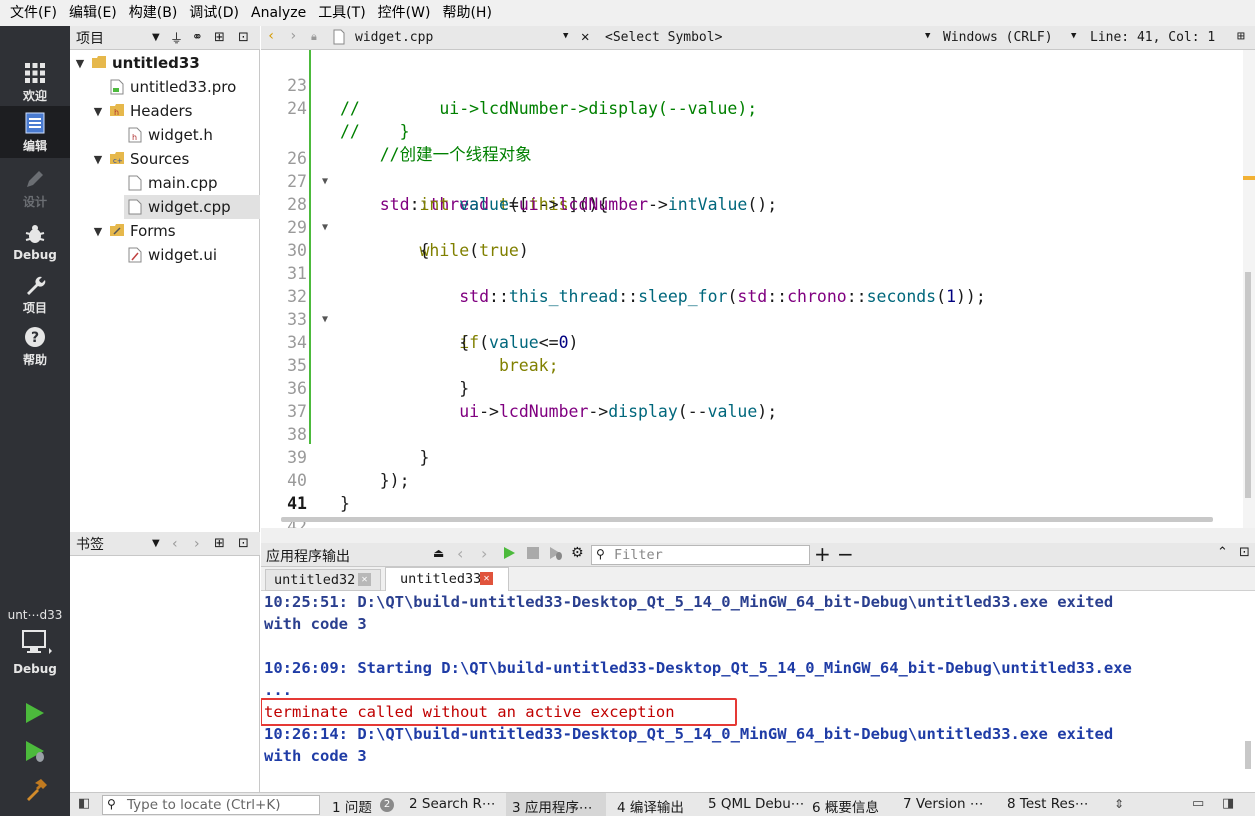 This screenshot has height=816, width=1255. Describe the element at coordinates (452, 804) in the screenshot. I see `pane-search-results: 2 Search R⋯` at that location.